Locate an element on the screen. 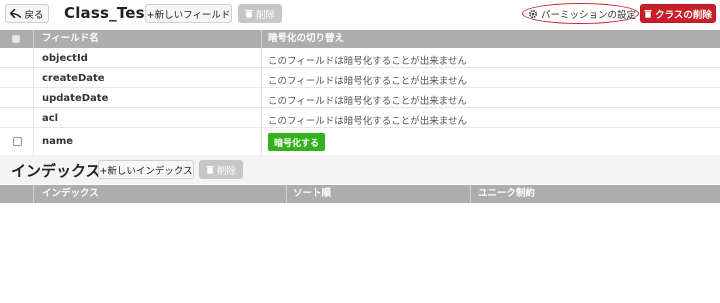 Image resolution: width=720 pixels, height=303 pixels. table-row: createDate このフィールドは暗号化することが出来ません is located at coordinates (360, 78).